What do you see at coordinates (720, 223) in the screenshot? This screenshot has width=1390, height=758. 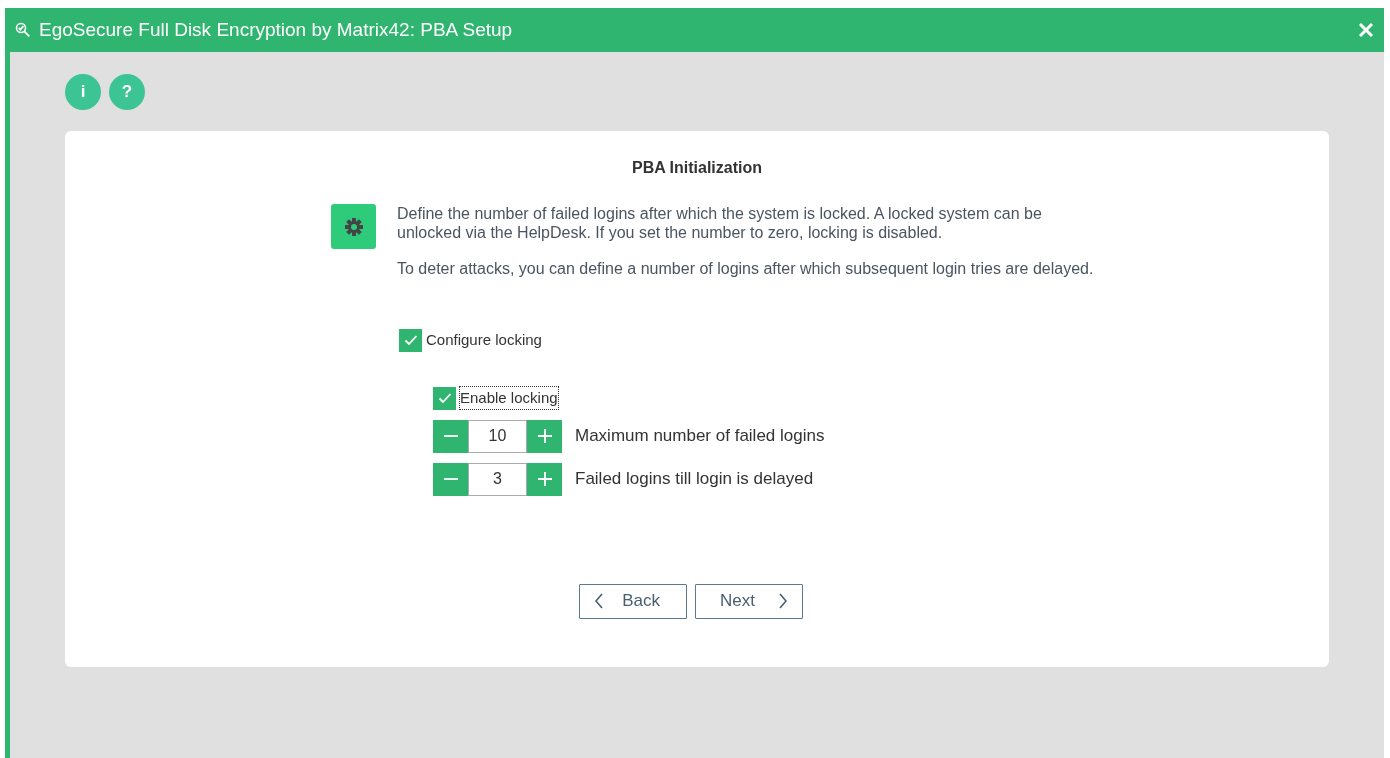 I see `description-text: Define the number of failed logins after which the system is locked. A locked system can be unlocked via the HelpDesk. If you set the number to zero, locking is disabled.` at bounding box center [720, 223].